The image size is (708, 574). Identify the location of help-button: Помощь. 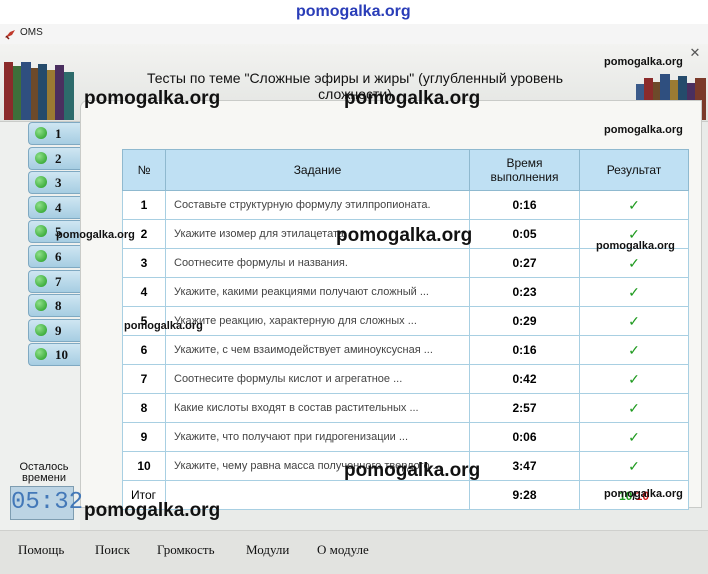
(41, 550).